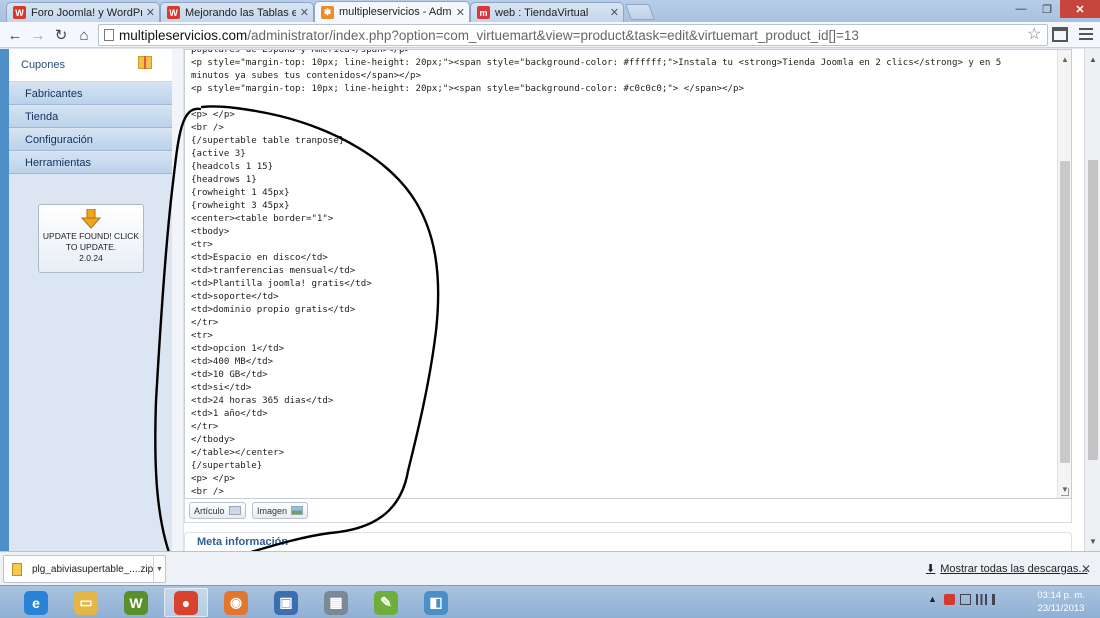  Describe the element at coordinates (933, 599) in the screenshot. I see `tray-chevron-icon: ▲` at that location.